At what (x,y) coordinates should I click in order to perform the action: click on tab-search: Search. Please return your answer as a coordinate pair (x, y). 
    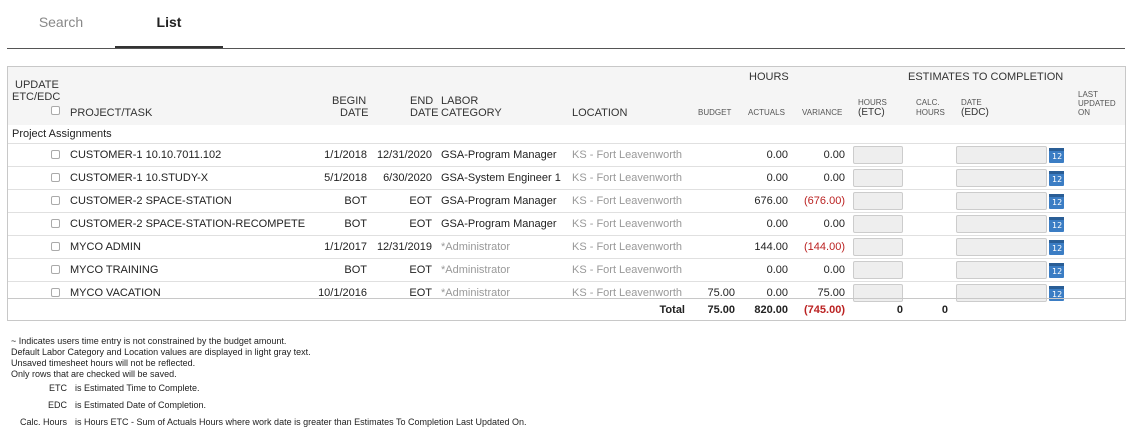
    Looking at the image, I should click on (61, 24).